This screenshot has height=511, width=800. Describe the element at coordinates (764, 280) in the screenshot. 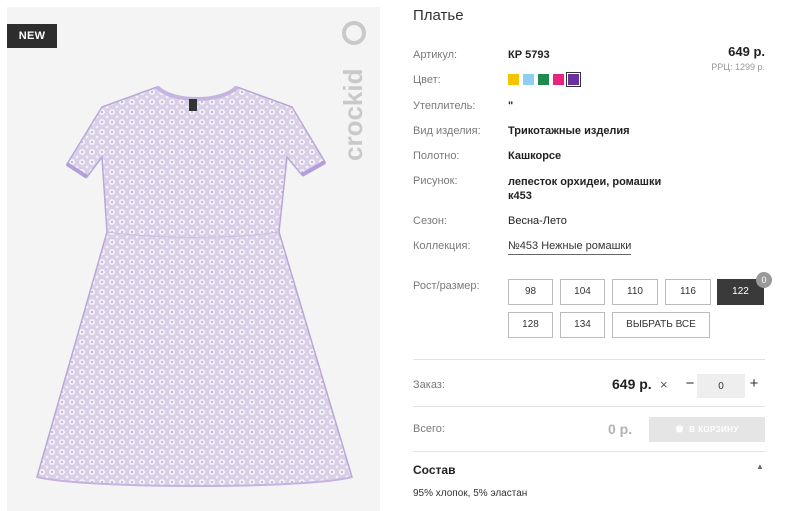

I see `size-count-badge: 0` at that location.